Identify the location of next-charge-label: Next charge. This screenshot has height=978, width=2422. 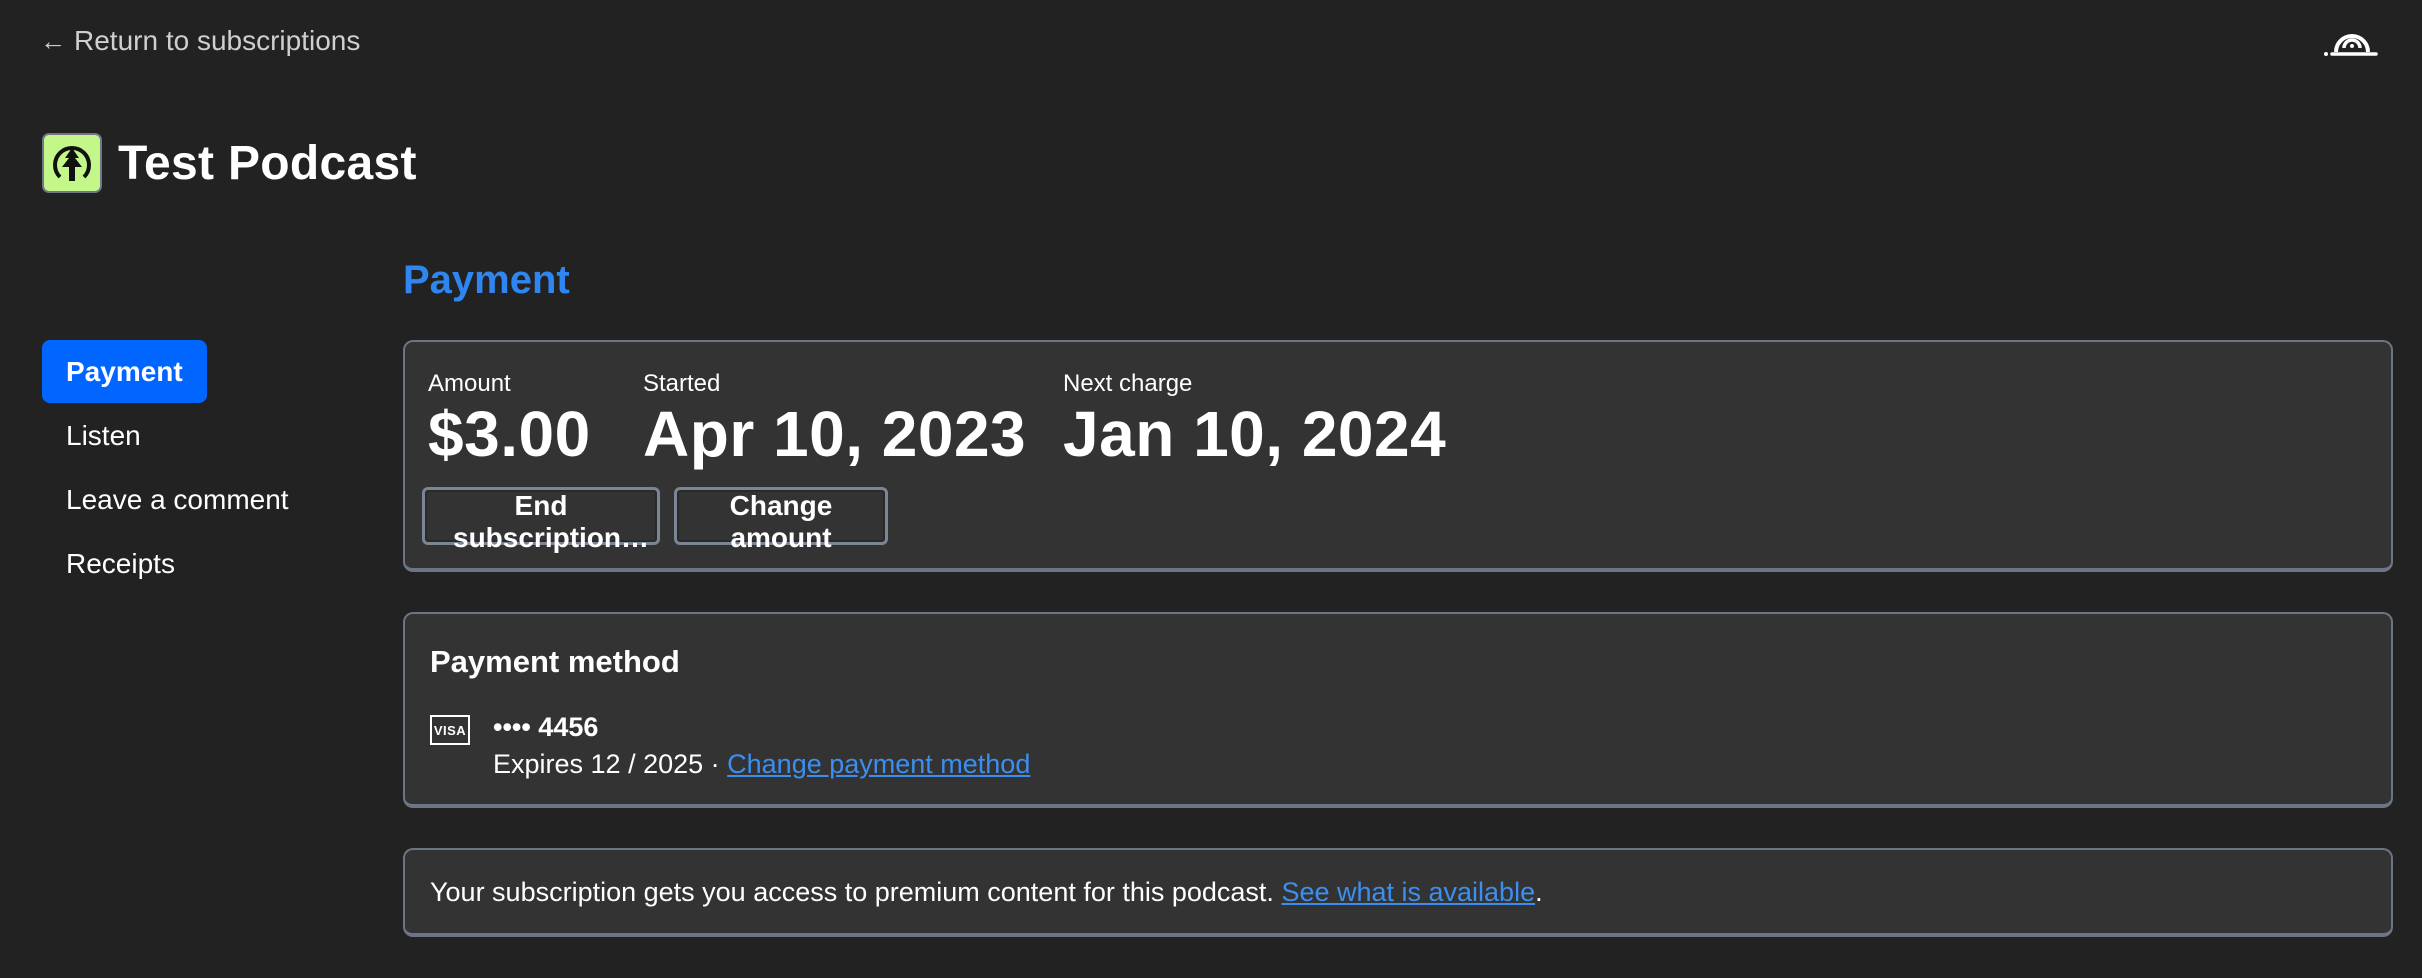
(1128, 383).